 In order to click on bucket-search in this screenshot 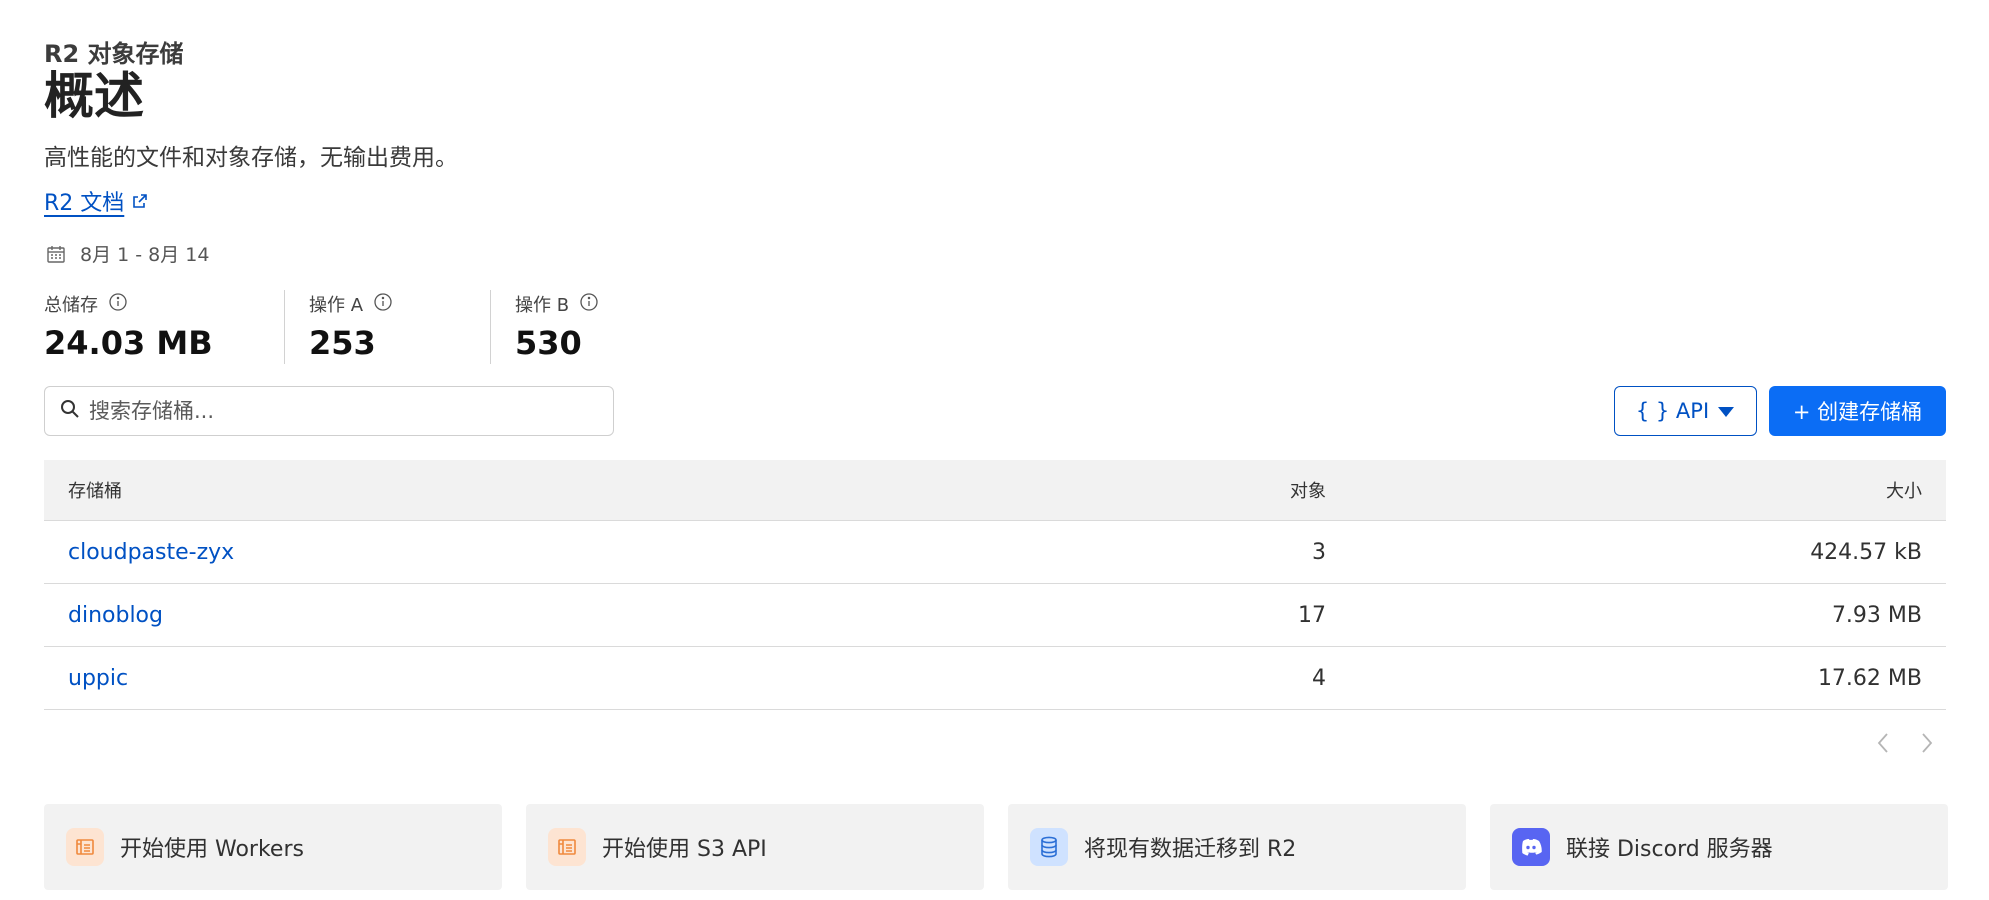, I will do `click(329, 411)`.